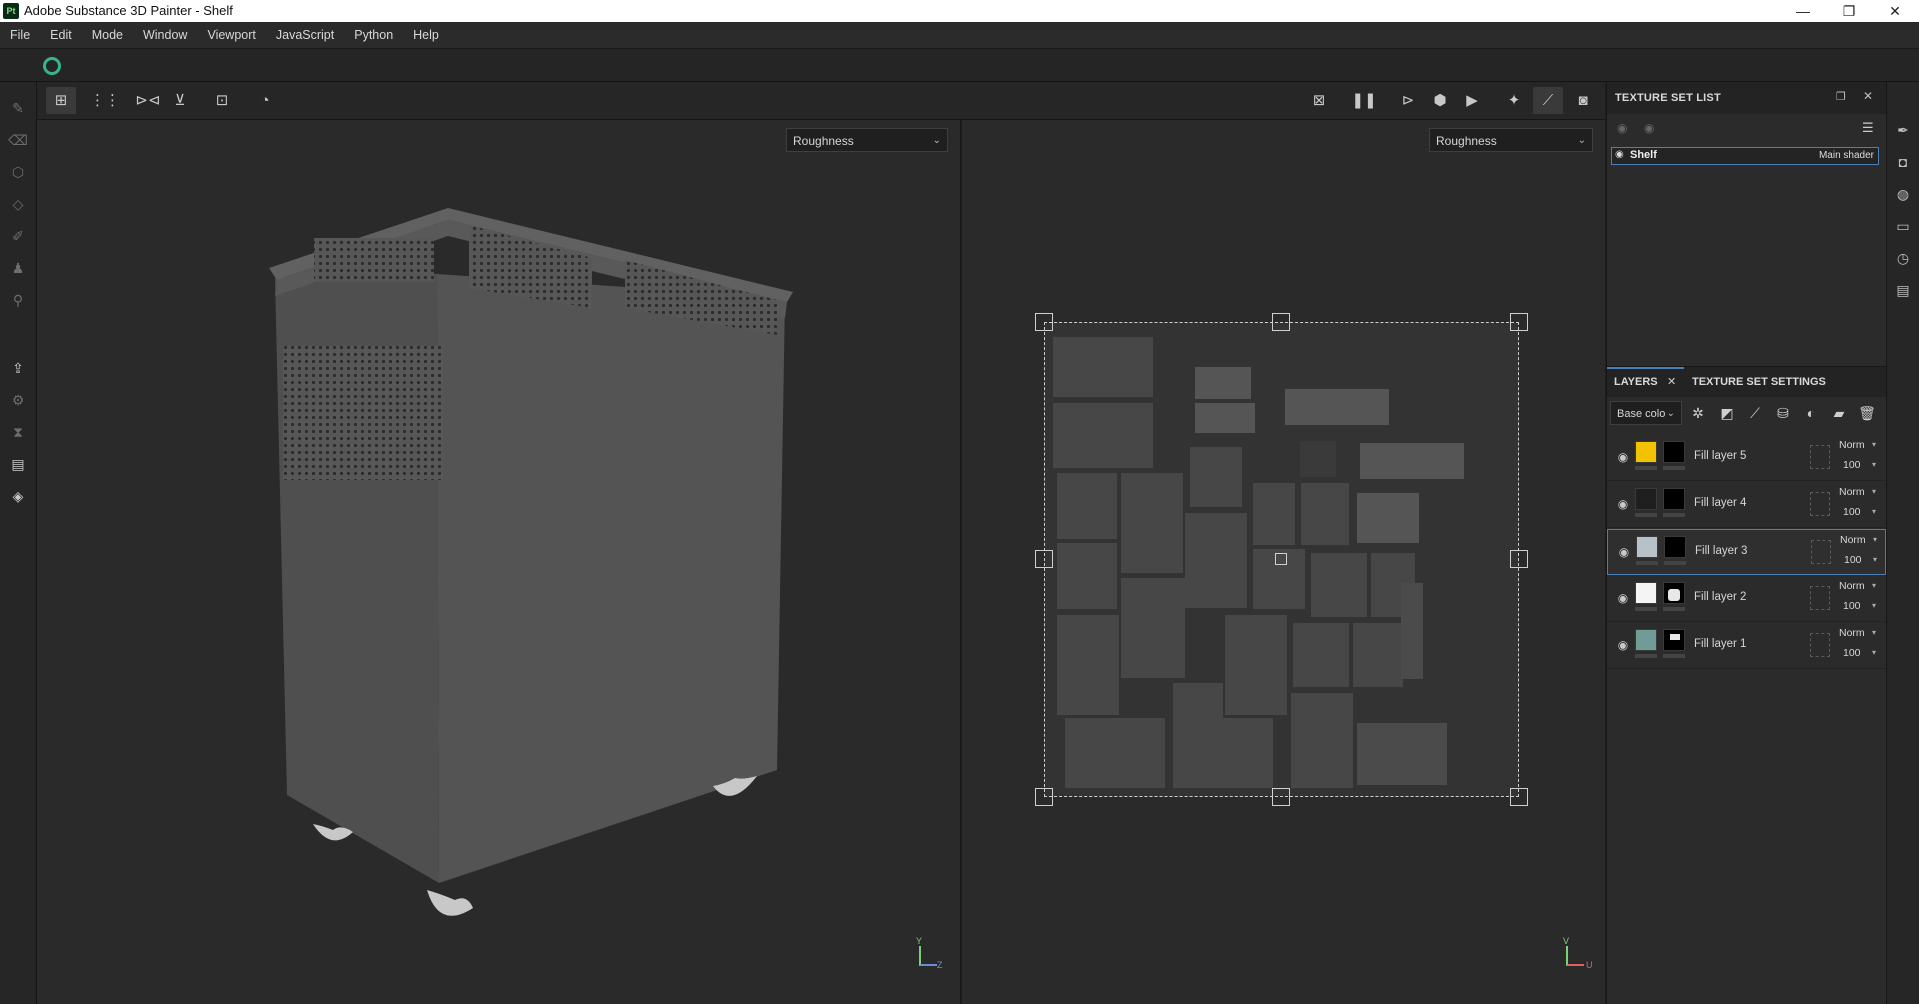  I want to click on history-icon: ◷, so click(1903, 258).